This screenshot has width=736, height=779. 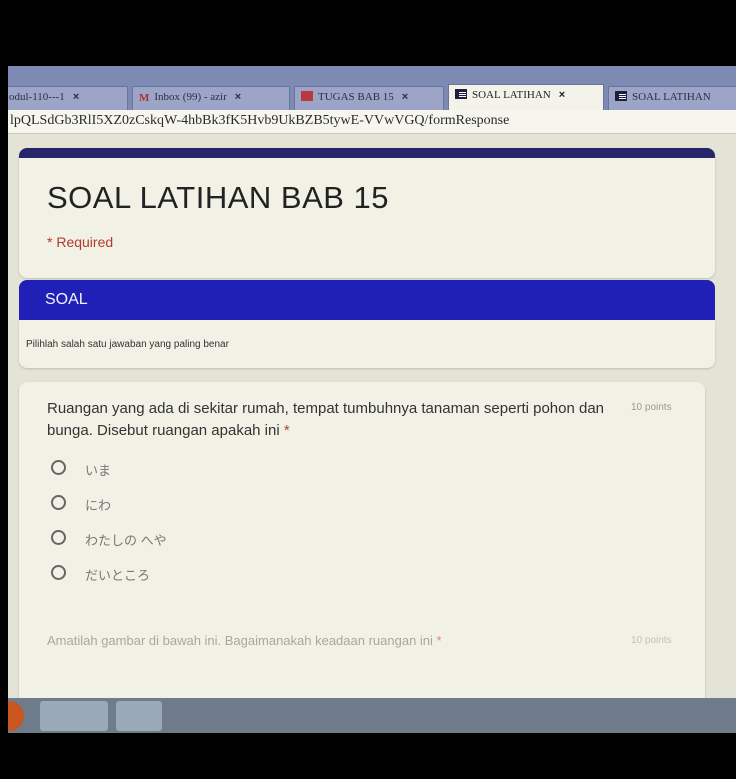 I want to click on browser-tab-active: SOAL LATIHAN ×, so click(x=526, y=97).